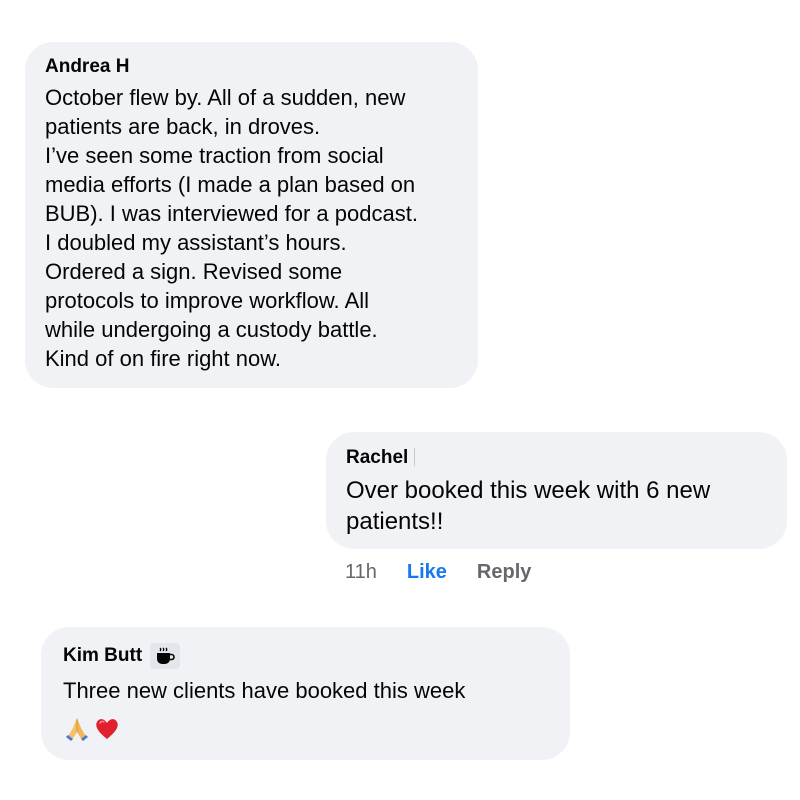 The image size is (800, 800). What do you see at coordinates (87, 67) in the screenshot?
I see `comment-author: Andrea H` at bounding box center [87, 67].